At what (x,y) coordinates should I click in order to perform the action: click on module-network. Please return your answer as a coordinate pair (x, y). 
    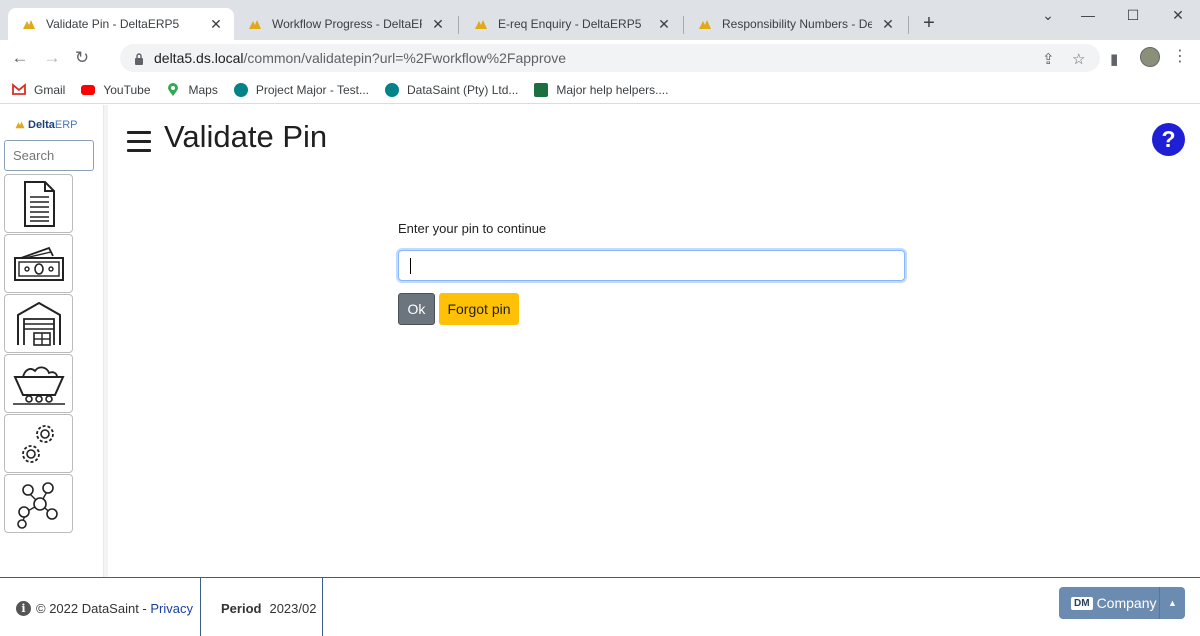
    Looking at the image, I should click on (38, 503).